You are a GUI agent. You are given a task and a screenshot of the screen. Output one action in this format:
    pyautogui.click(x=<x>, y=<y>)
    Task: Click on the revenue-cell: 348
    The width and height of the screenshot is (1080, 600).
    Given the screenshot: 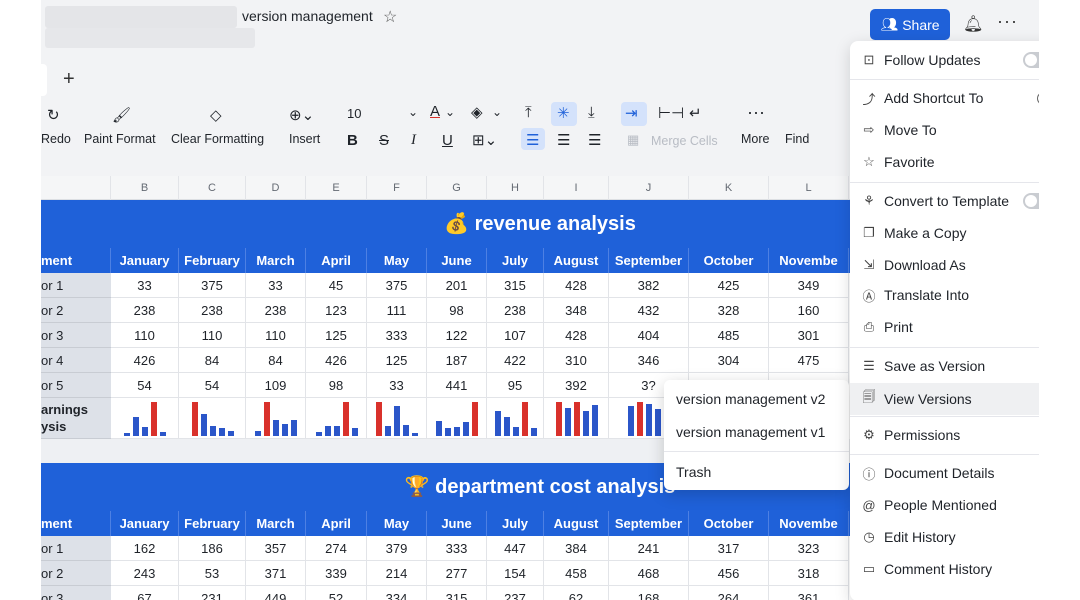 What is the action you would take?
    pyautogui.click(x=576, y=310)
    